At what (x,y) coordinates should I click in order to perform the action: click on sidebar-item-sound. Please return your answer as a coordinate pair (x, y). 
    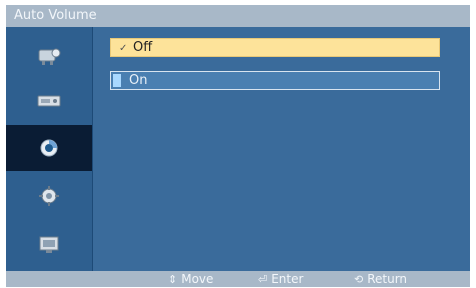
    Looking at the image, I should click on (49, 101).